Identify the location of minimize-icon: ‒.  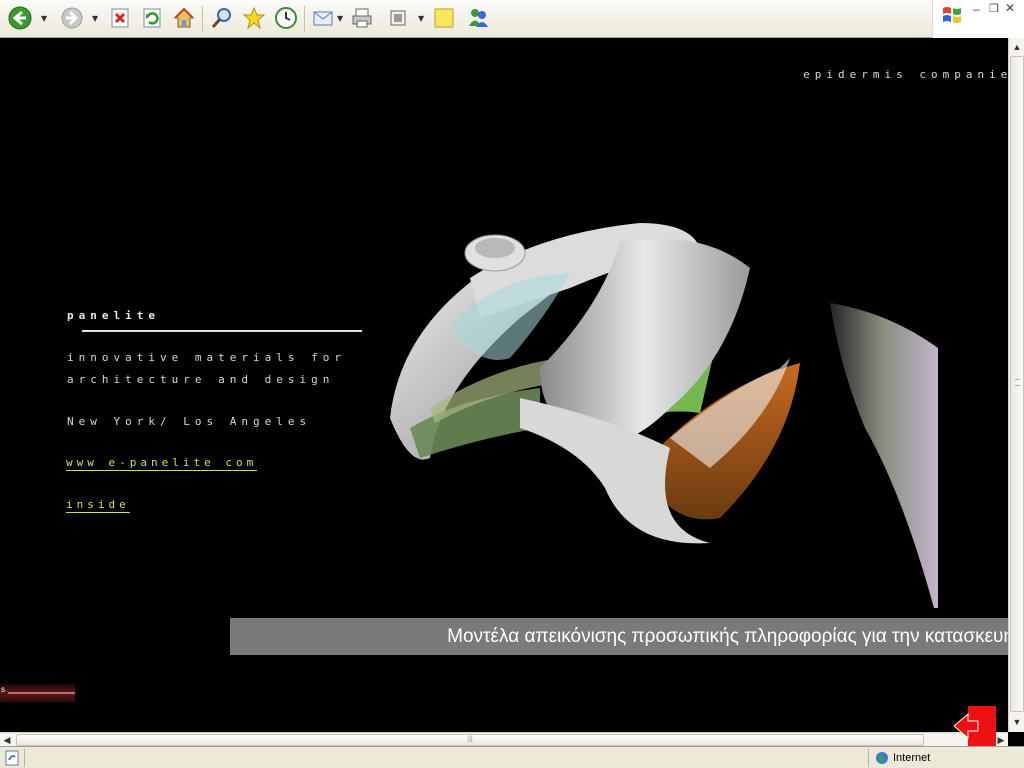
(976, 9).